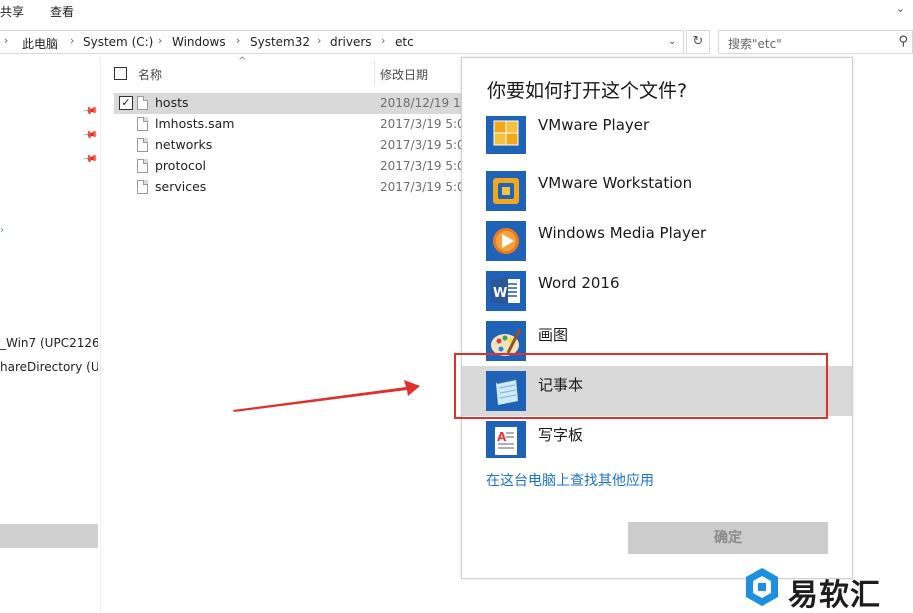 This screenshot has width=913, height=613. Describe the element at coordinates (579, 283) in the screenshot. I see `app-label: Word 2016` at that location.